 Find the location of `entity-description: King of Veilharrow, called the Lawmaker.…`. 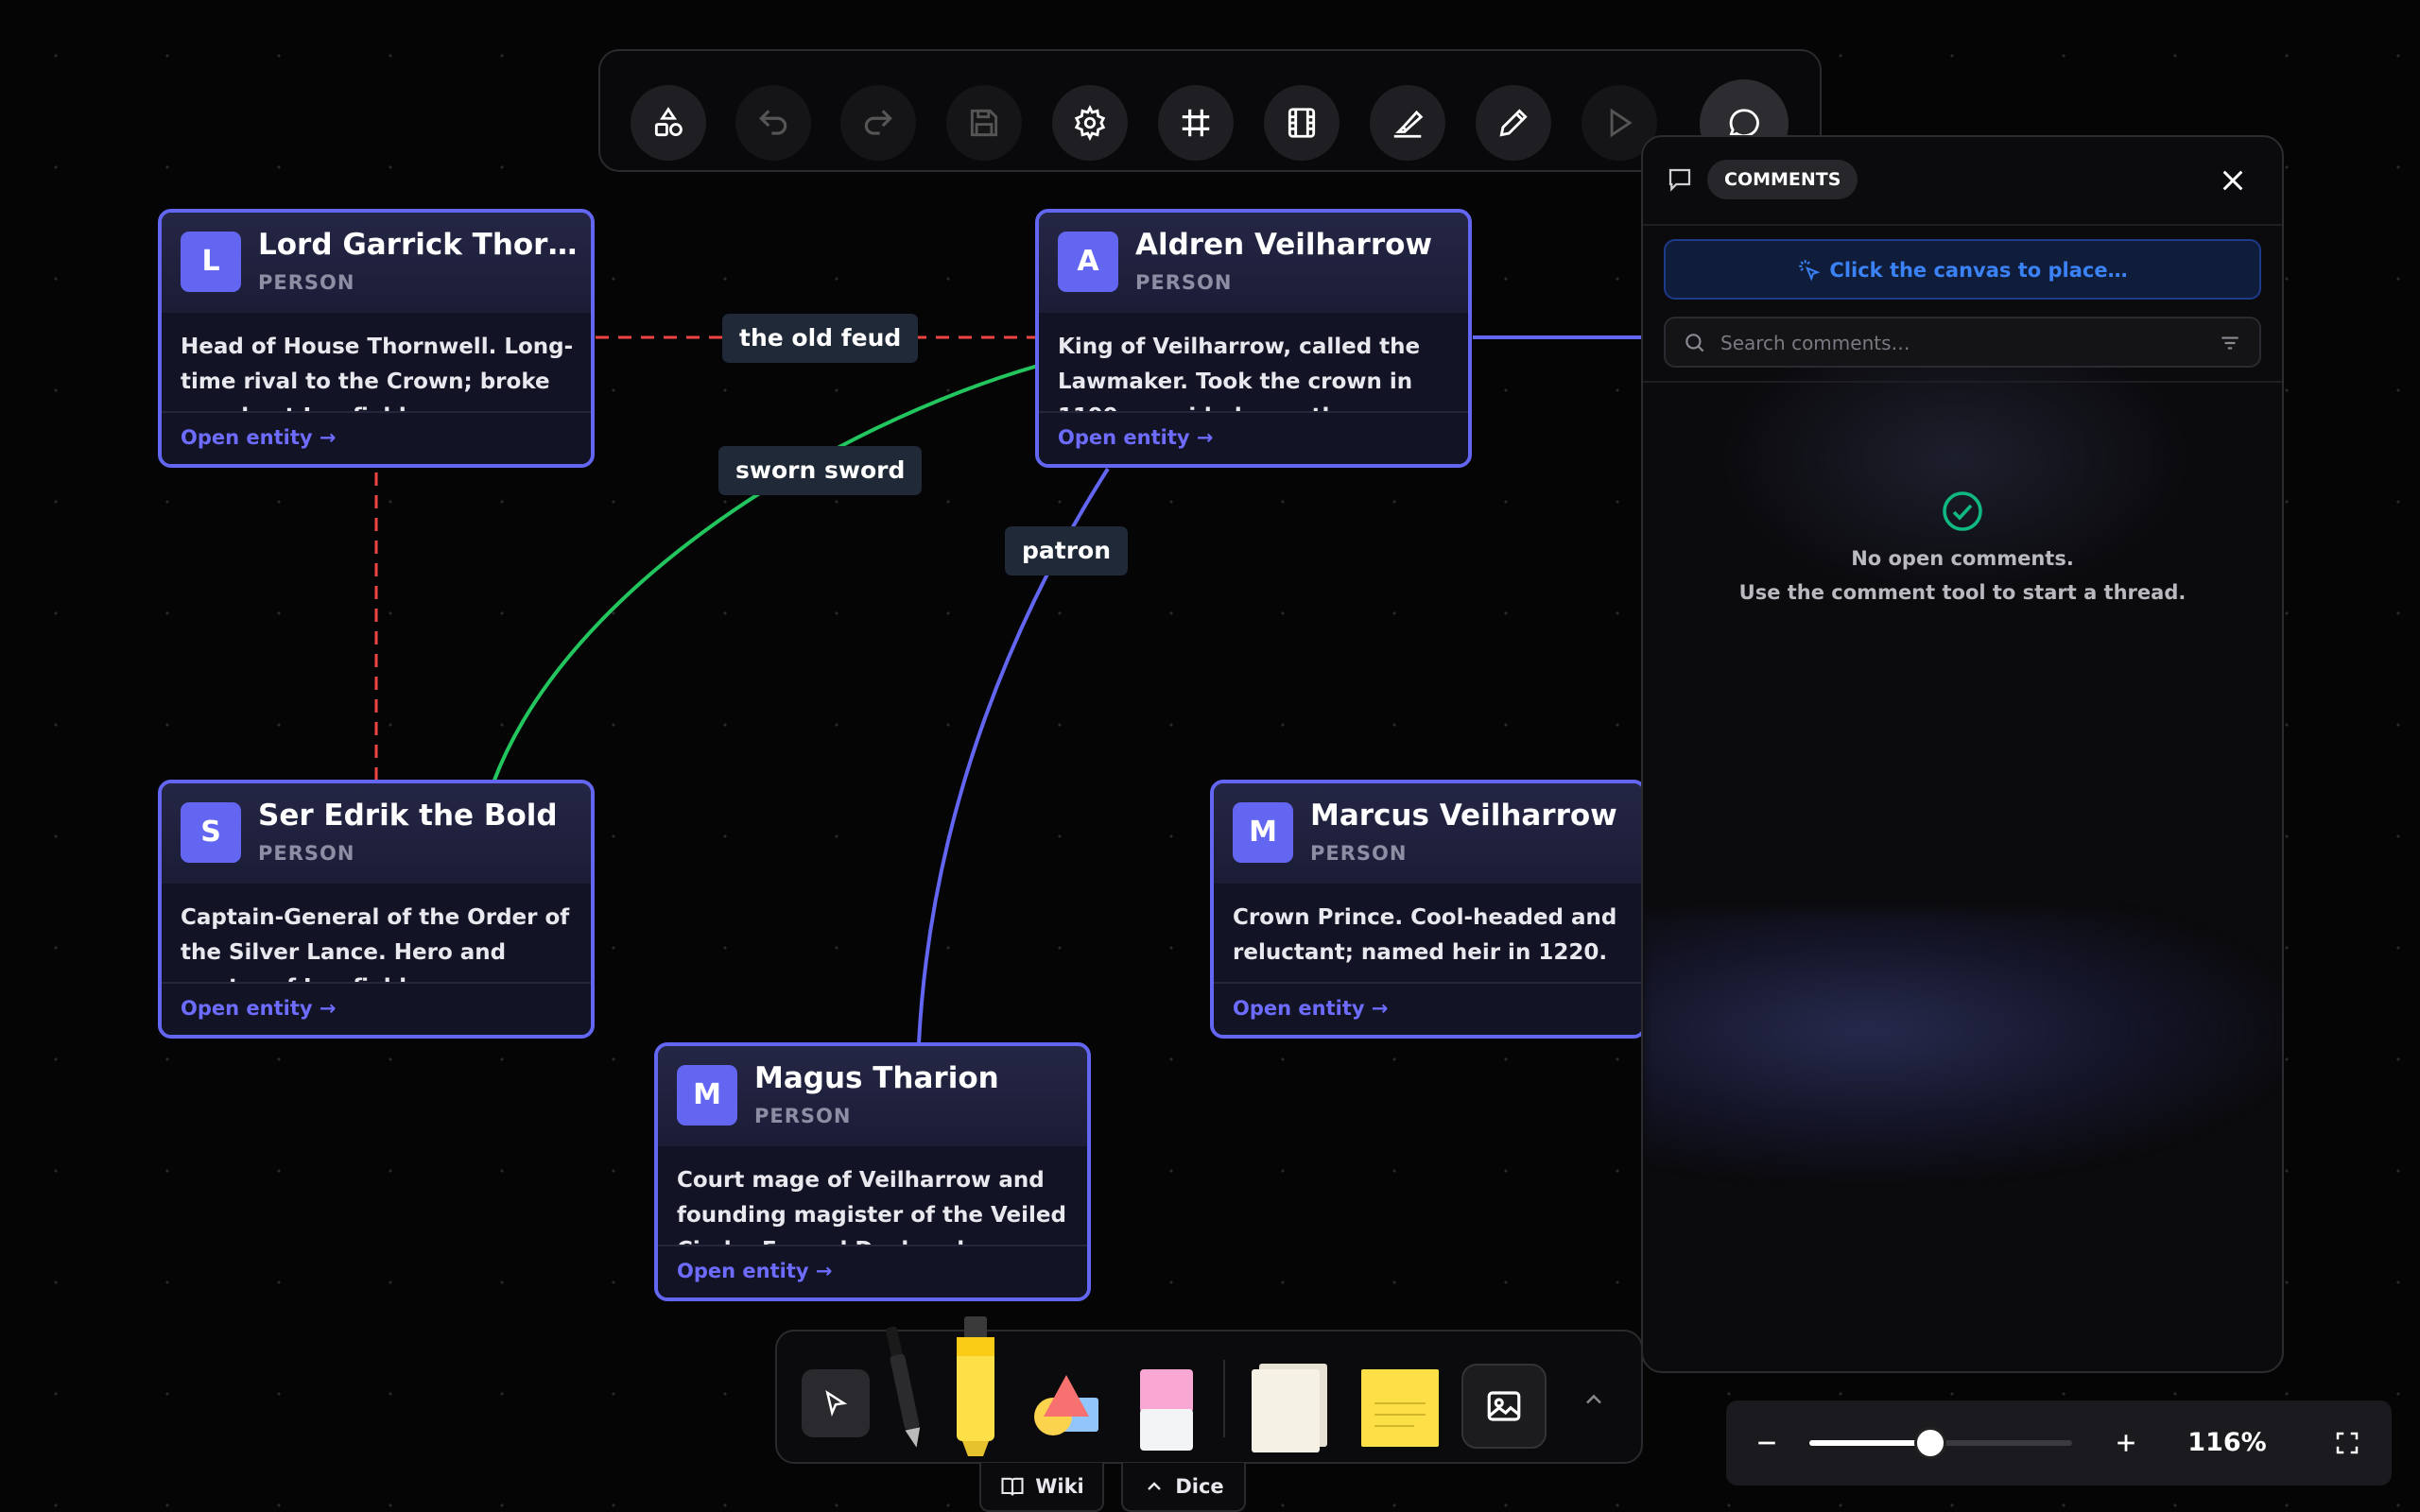

entity-description: King of Veilharrow, called the Lawmaker.… is located at coordinates (1239, 379).